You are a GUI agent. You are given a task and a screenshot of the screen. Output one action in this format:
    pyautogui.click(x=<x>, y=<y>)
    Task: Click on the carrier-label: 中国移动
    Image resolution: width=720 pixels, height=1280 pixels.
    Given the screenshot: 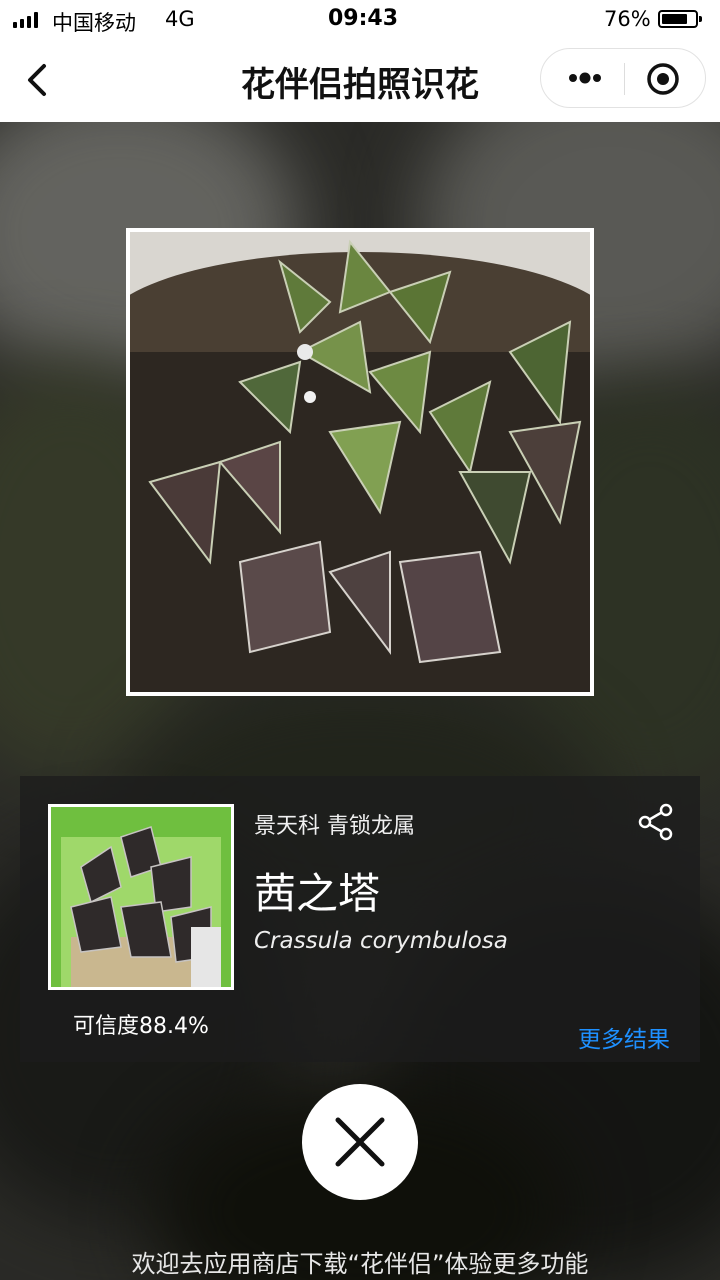 What is the action you would take?
    pyautogui.click(x=94, y=23)
    